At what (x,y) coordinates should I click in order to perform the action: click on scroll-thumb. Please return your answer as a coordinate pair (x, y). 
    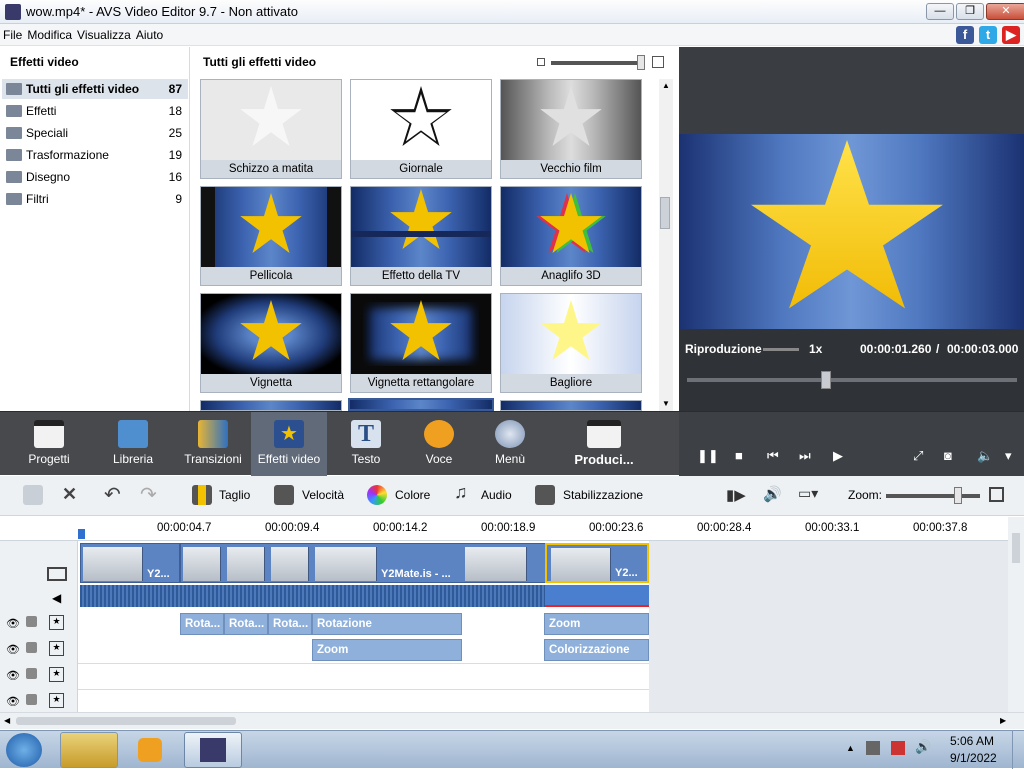
    Looking at the image, I should click on (665, 213).